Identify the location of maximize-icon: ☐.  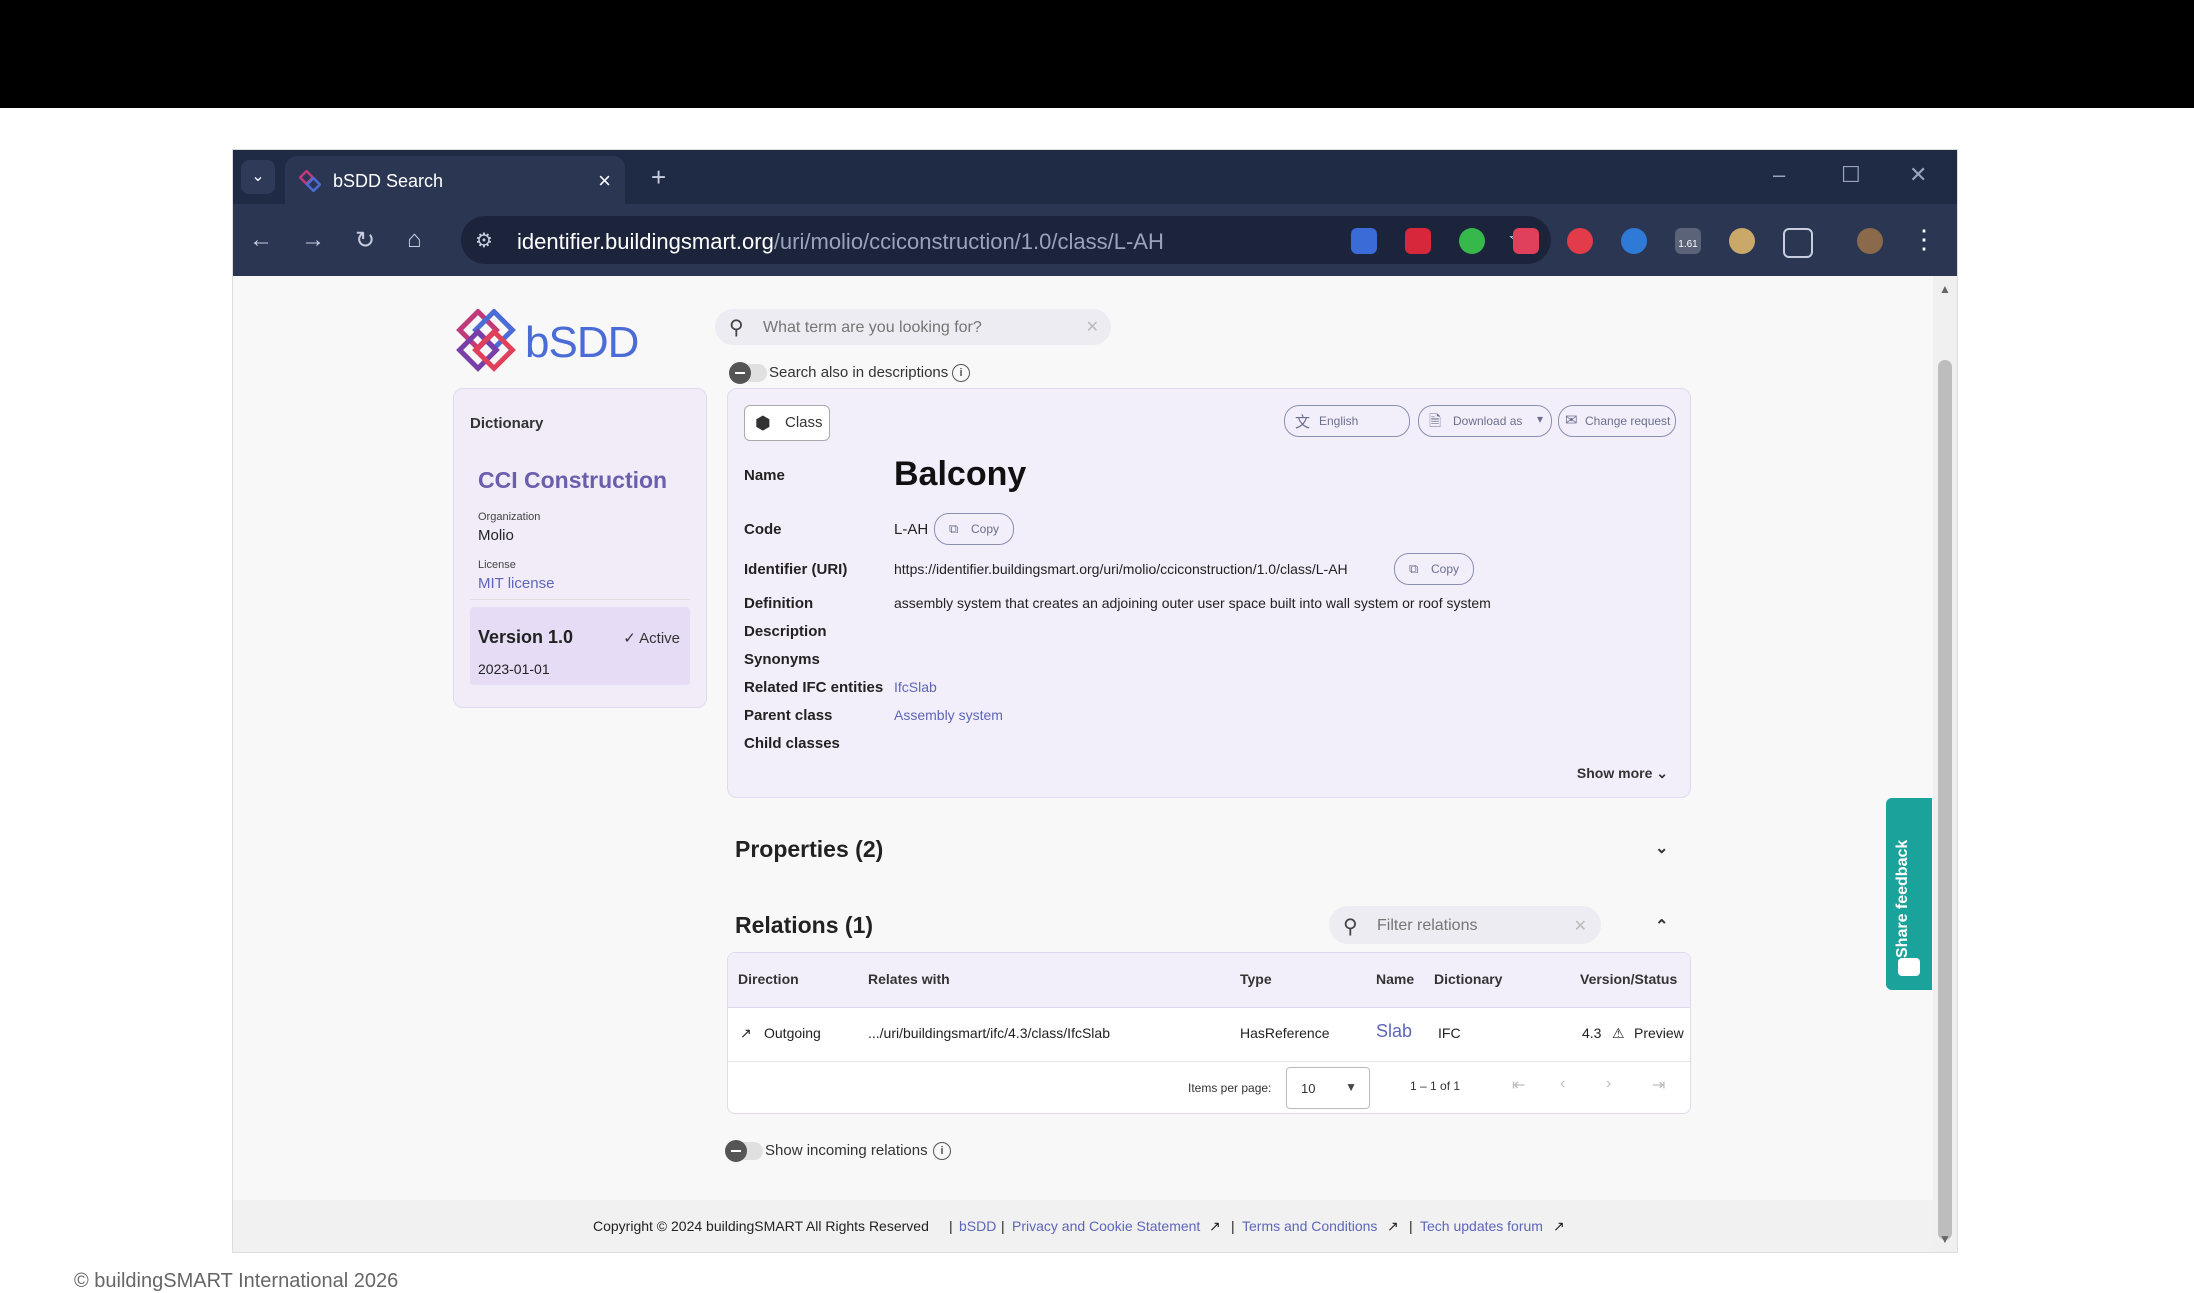
(1851, 175).